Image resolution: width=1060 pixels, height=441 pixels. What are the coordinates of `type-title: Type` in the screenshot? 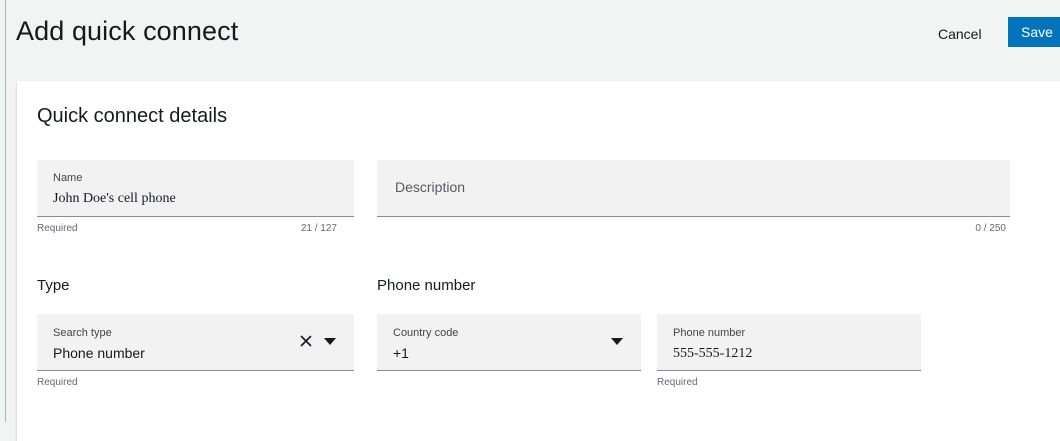 It's located at (53, 285).